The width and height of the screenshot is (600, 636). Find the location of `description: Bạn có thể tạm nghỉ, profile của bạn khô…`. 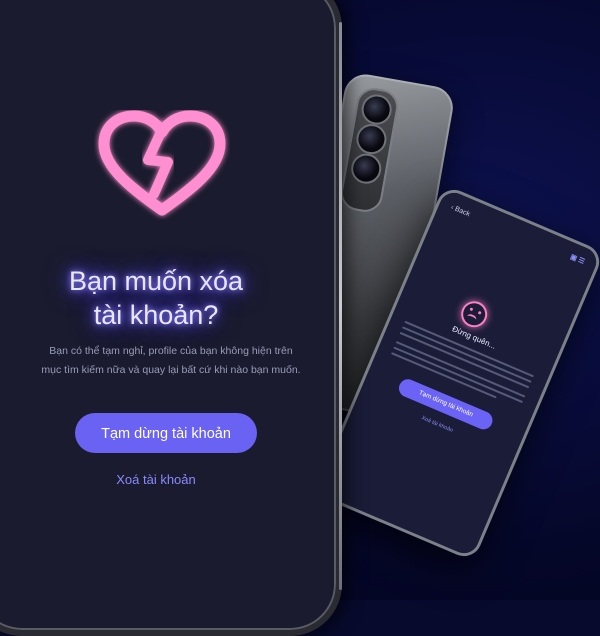

description: Bạn có thể tạm nghỉ, profile của bạn khô… is located at coordinates (171, 361).